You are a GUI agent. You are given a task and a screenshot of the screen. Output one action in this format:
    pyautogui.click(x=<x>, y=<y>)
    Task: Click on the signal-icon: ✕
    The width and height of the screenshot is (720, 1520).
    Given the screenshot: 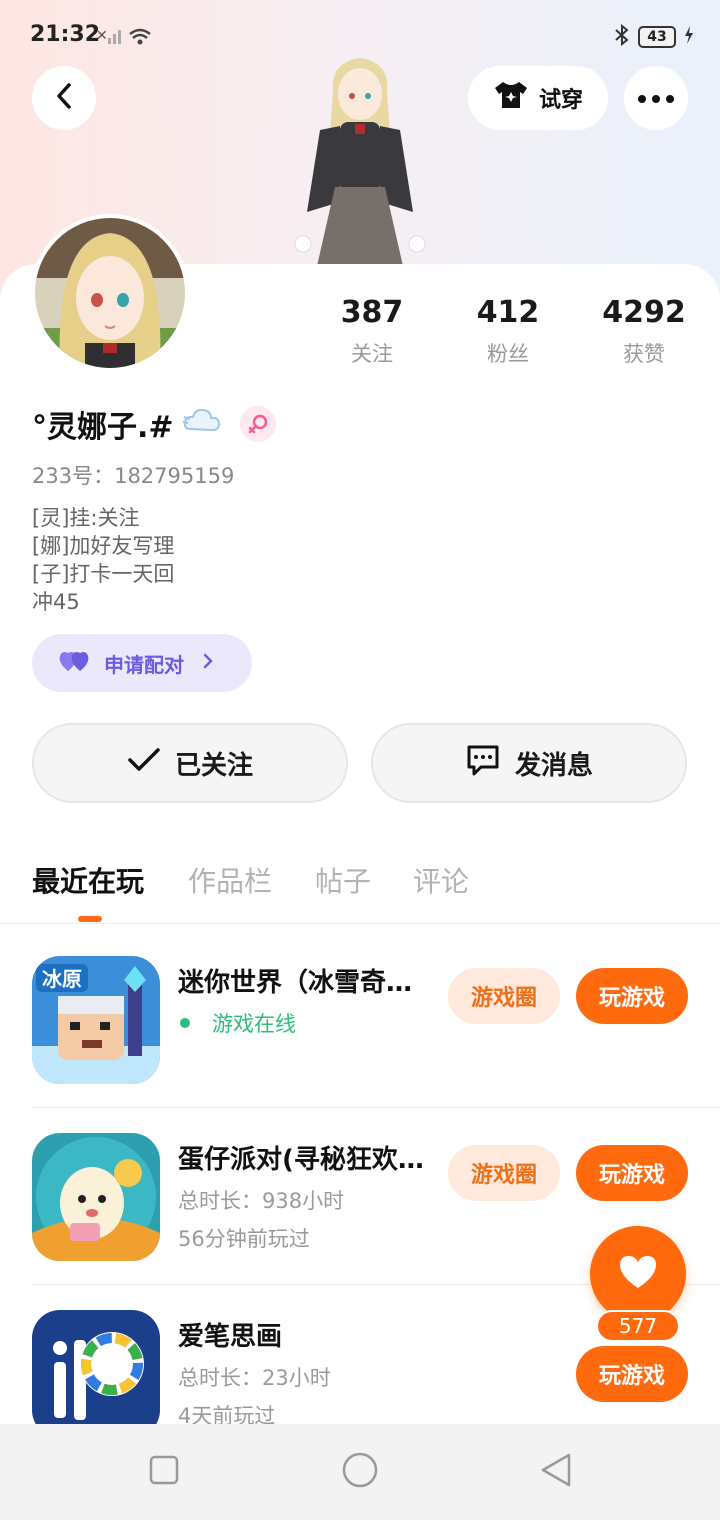 What is the action you would take?
    pyautogui.click(x=124, y=38)
    